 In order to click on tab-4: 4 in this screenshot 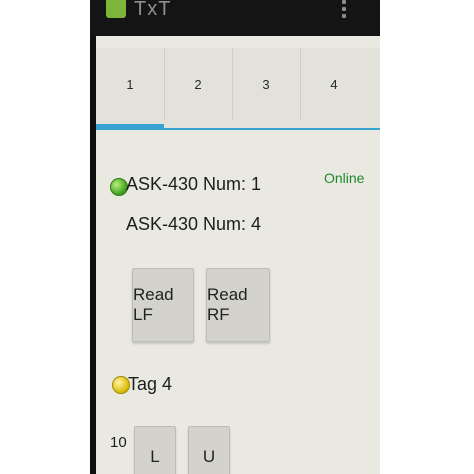, I will do `click(334, 84)`.